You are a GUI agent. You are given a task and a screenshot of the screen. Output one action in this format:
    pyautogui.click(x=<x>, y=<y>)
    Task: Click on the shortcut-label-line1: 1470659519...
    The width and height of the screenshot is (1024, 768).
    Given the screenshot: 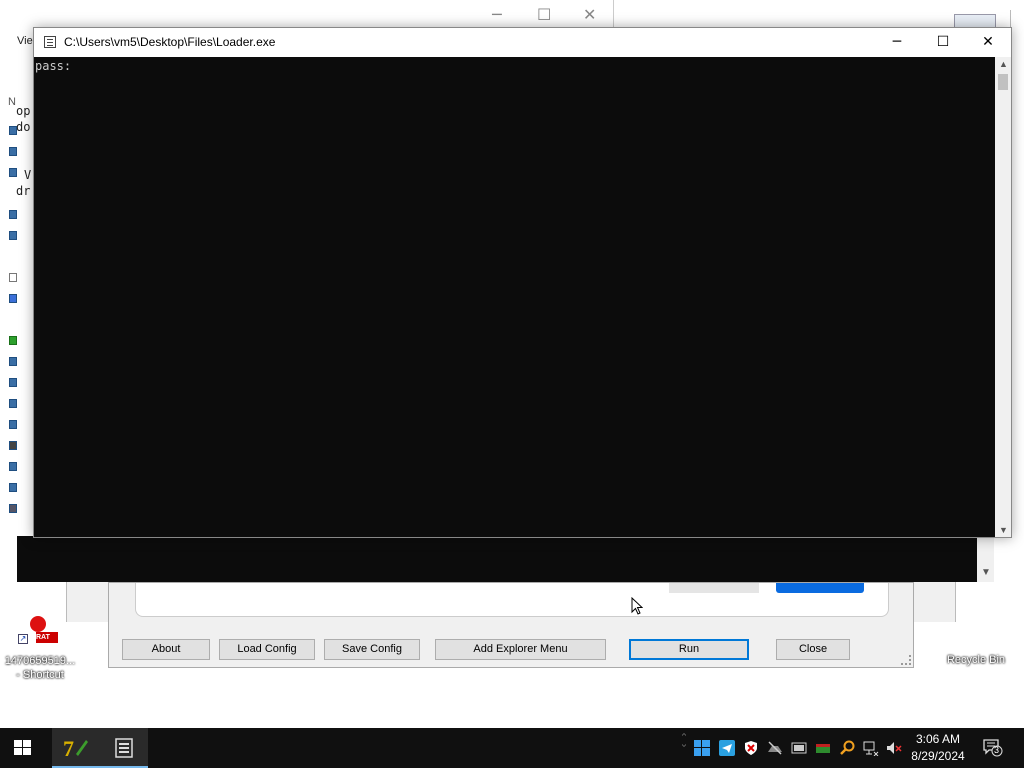 What is the action you would take?
    pyautogui.click(x=40, y=661)
    